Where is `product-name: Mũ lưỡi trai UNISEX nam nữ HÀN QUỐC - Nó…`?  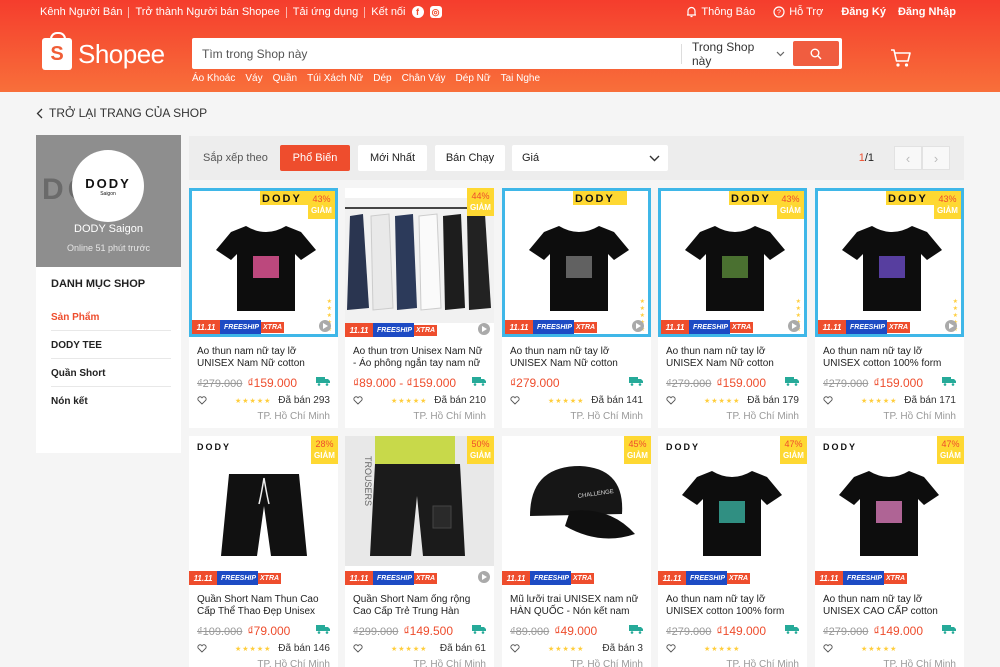 product-name: Mũ lưỡi trai UNISEX nam nữ HÀN QUỐC - Nó… is located at coordinates (577, 606).